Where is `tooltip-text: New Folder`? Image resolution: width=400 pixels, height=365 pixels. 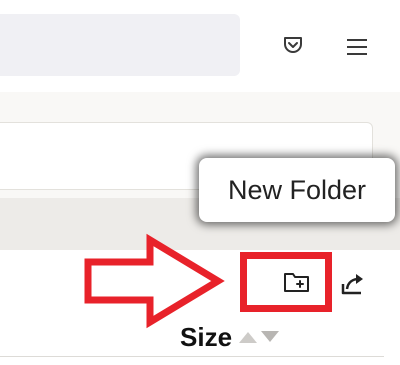
tooltip-text: New Folder is located at coordinates (297, 189).